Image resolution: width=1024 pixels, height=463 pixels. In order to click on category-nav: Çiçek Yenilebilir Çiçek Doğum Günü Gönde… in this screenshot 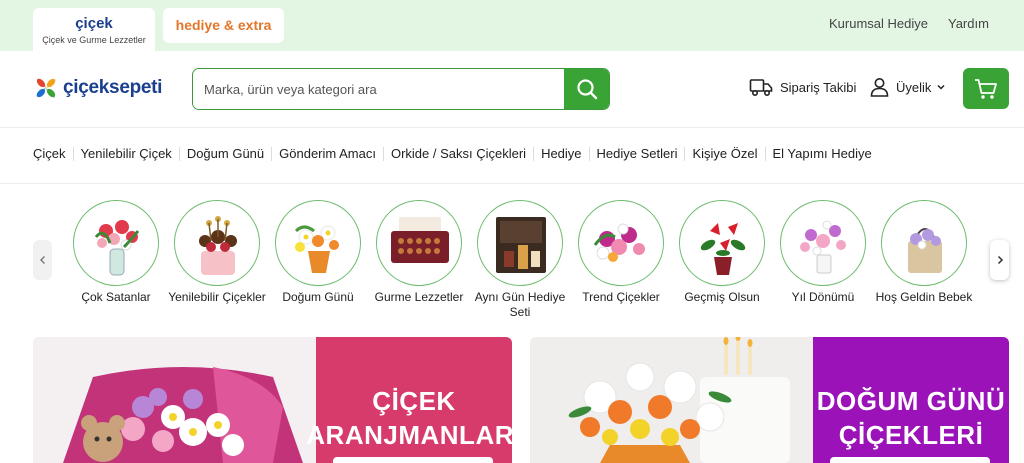, I will do `click(512, 156)`.